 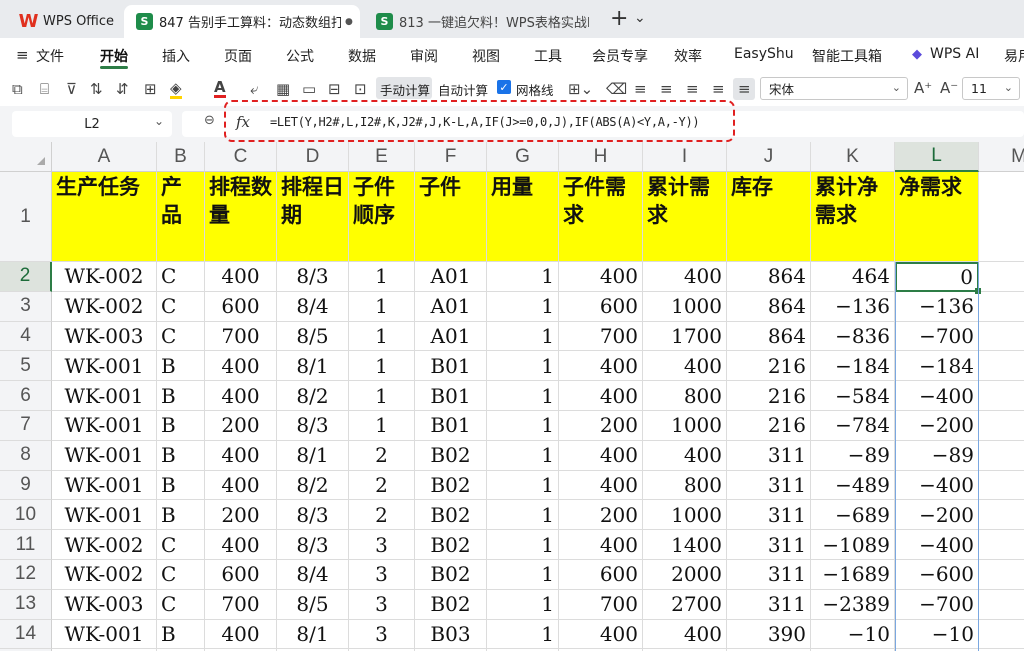 What do you see at coordinates (601, 157) in the screenshot?
I see `column-header-h: H` at bounding box center [601, 157].